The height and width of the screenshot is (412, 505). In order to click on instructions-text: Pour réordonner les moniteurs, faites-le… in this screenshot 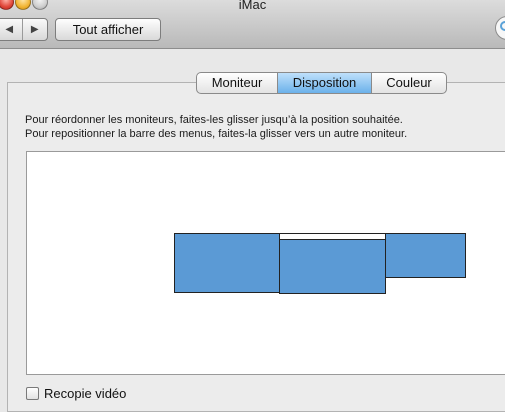, I will do `click(260, 127)`.